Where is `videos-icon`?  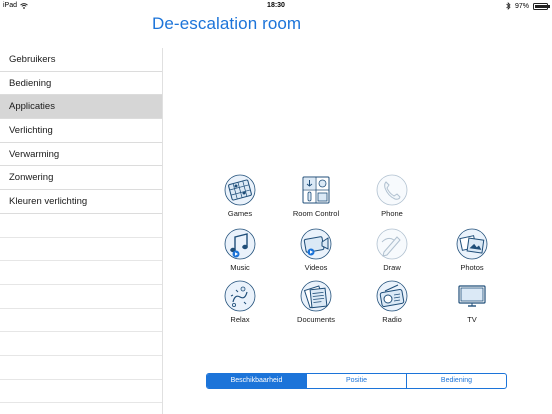
videos-icon is located at coordinates (316, 244).